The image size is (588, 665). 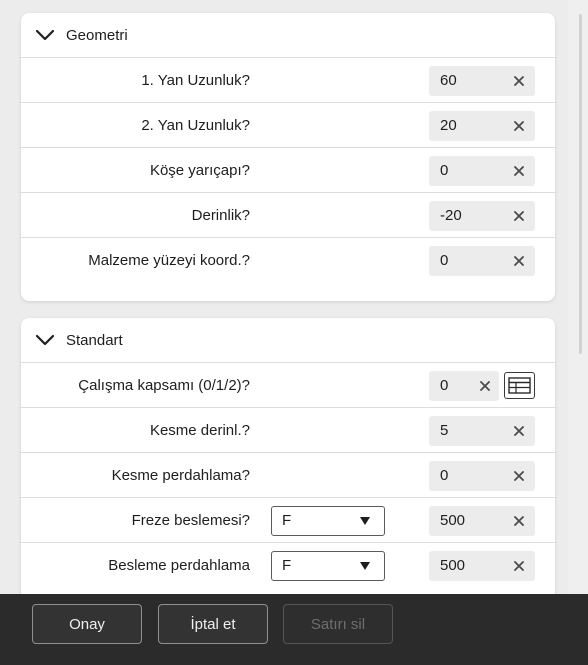 What do you see at coordinates (288, 215) in the screenshot?
I see `form-row: Derinlik? -20` at bounding box center [288, 215].